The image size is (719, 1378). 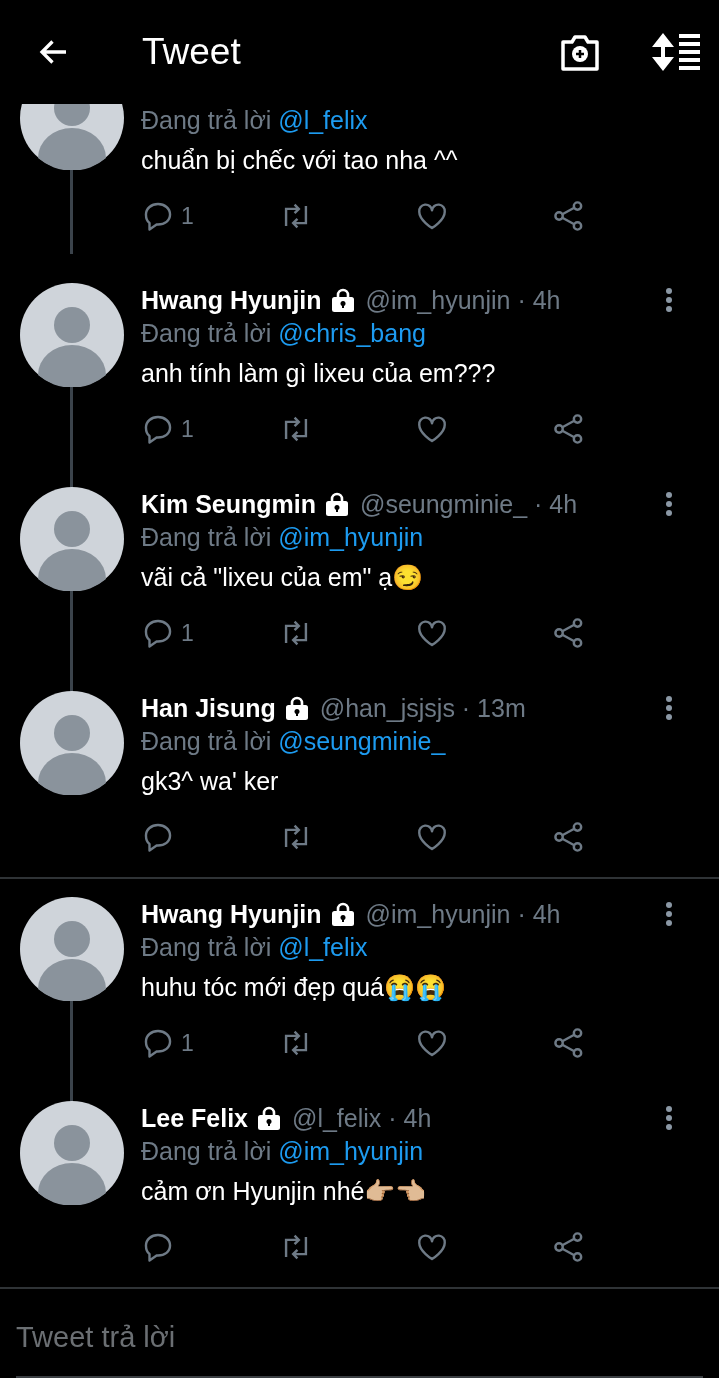 I want to click on tweet-text: cảm ơn Hyunjin nhé👉🏼👈🏼, so click(x=284, y=1191).